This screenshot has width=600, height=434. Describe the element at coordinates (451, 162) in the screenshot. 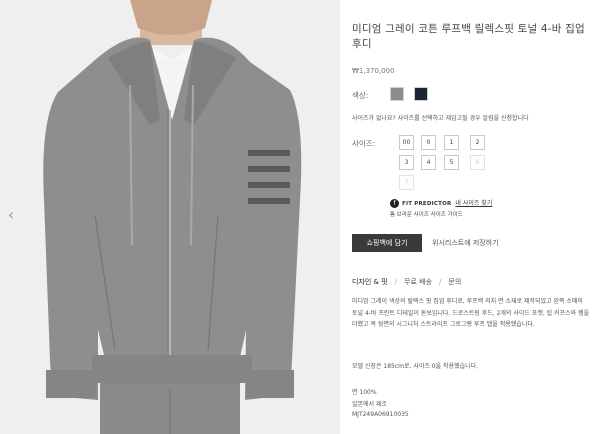

I see `size-option-5: 5` at that location.